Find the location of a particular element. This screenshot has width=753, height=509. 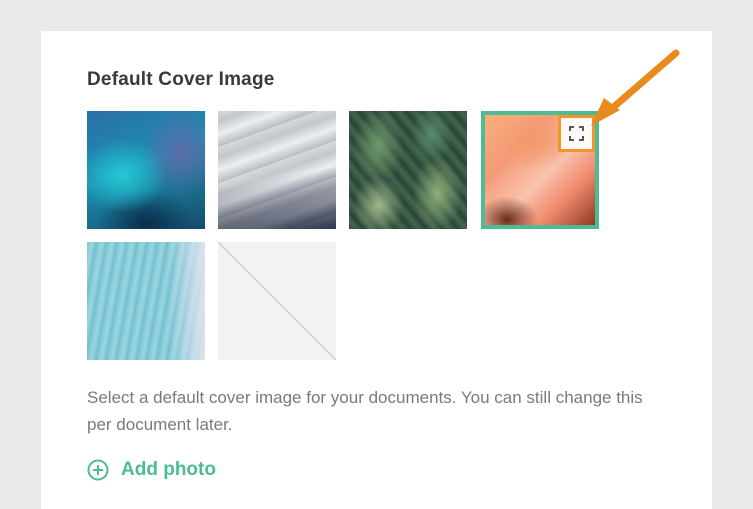

plus-circle-icon is located at coordinates (98, 470).